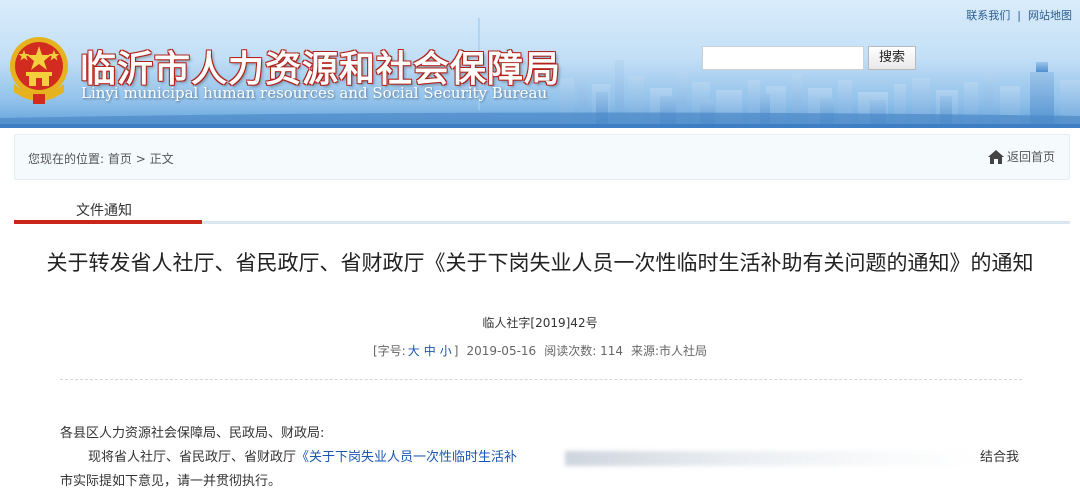 Image resolution: width=1080 pixels, height=493 pixels. Describe the element at coordinates (542, 157) in the screenshot. I see `location-bar: 您现在的位置: 首页 > 正文 返回首页` at that location.